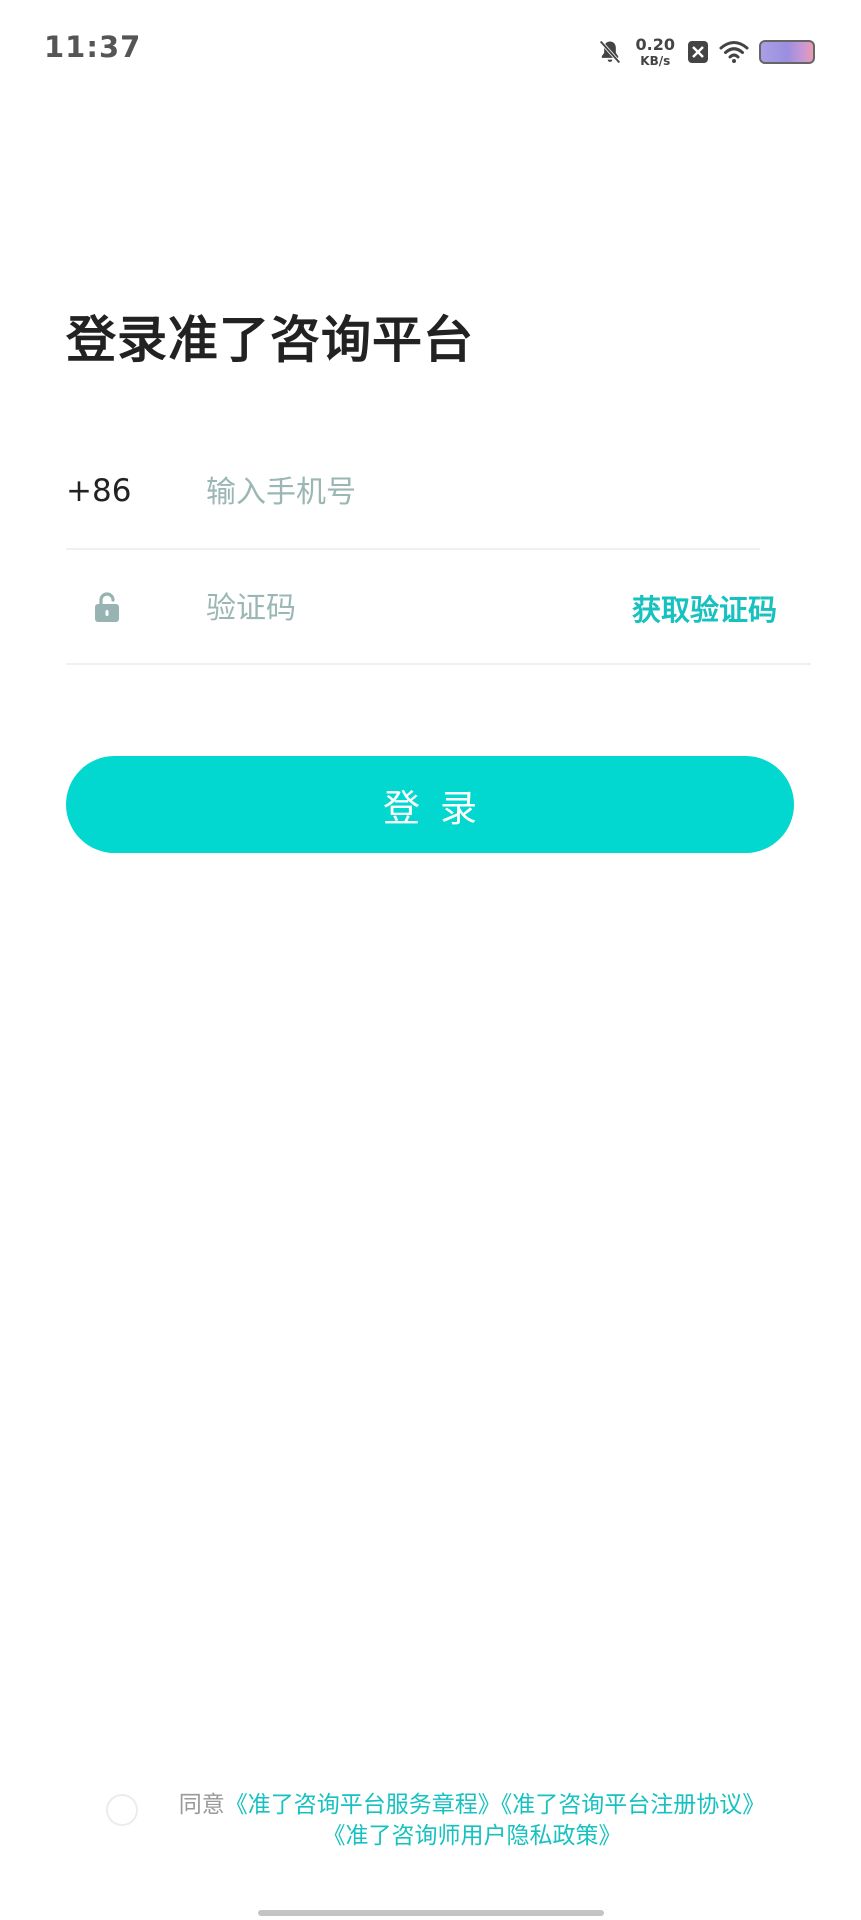  Describe the element at coordinates (609, 52) in the screenshot. I see `bell-muted-icon` at that location.